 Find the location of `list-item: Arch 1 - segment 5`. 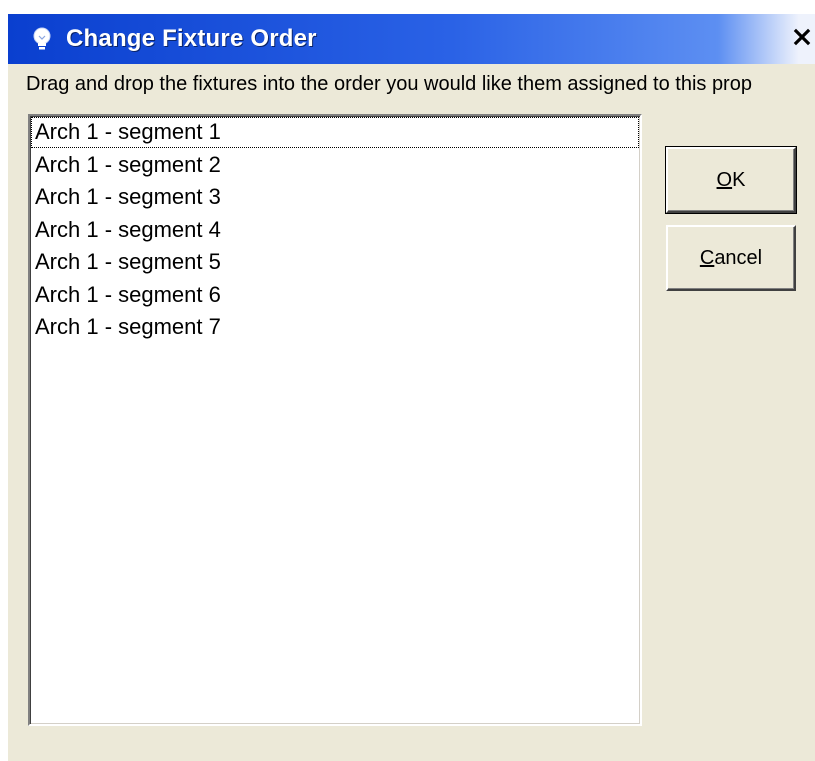

list-item: Arch 1 - segment 5 is located at coordinates (335, 262).